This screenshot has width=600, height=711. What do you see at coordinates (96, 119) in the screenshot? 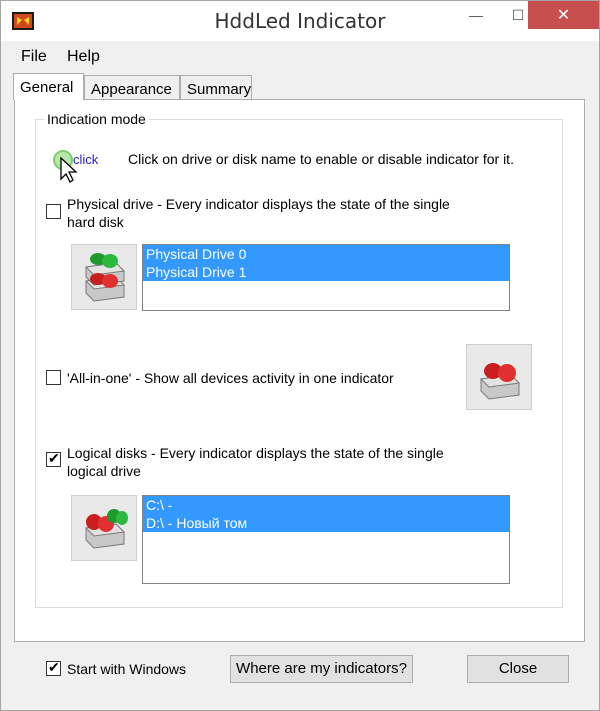
I see `group-title: Indication mode` at bounding box center [96, 119].